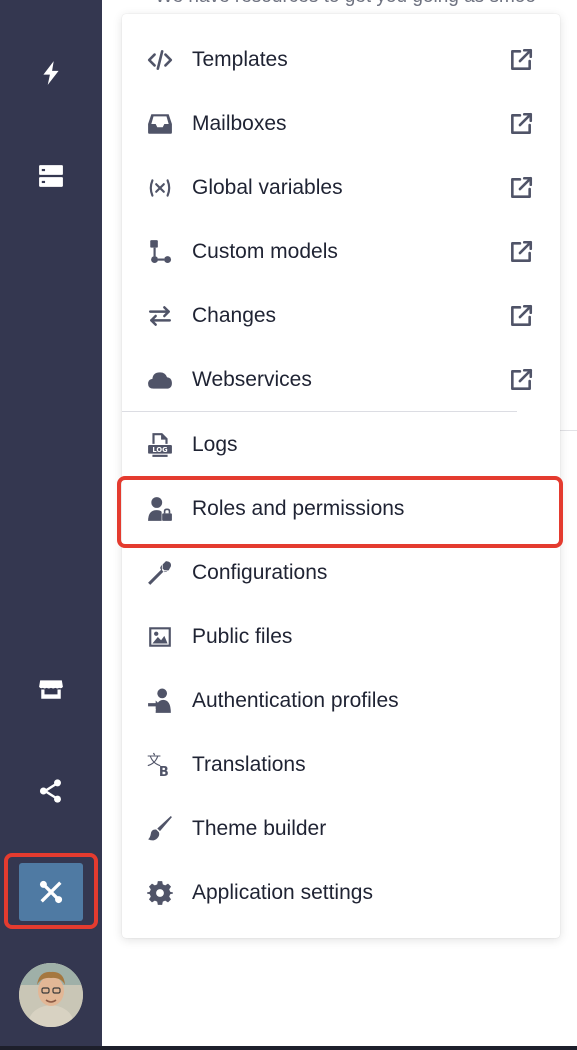 Image resolution: width=577 pixels, height=1050 pixels. I want to click on menu-item-label: Translations, so click(249, 764).